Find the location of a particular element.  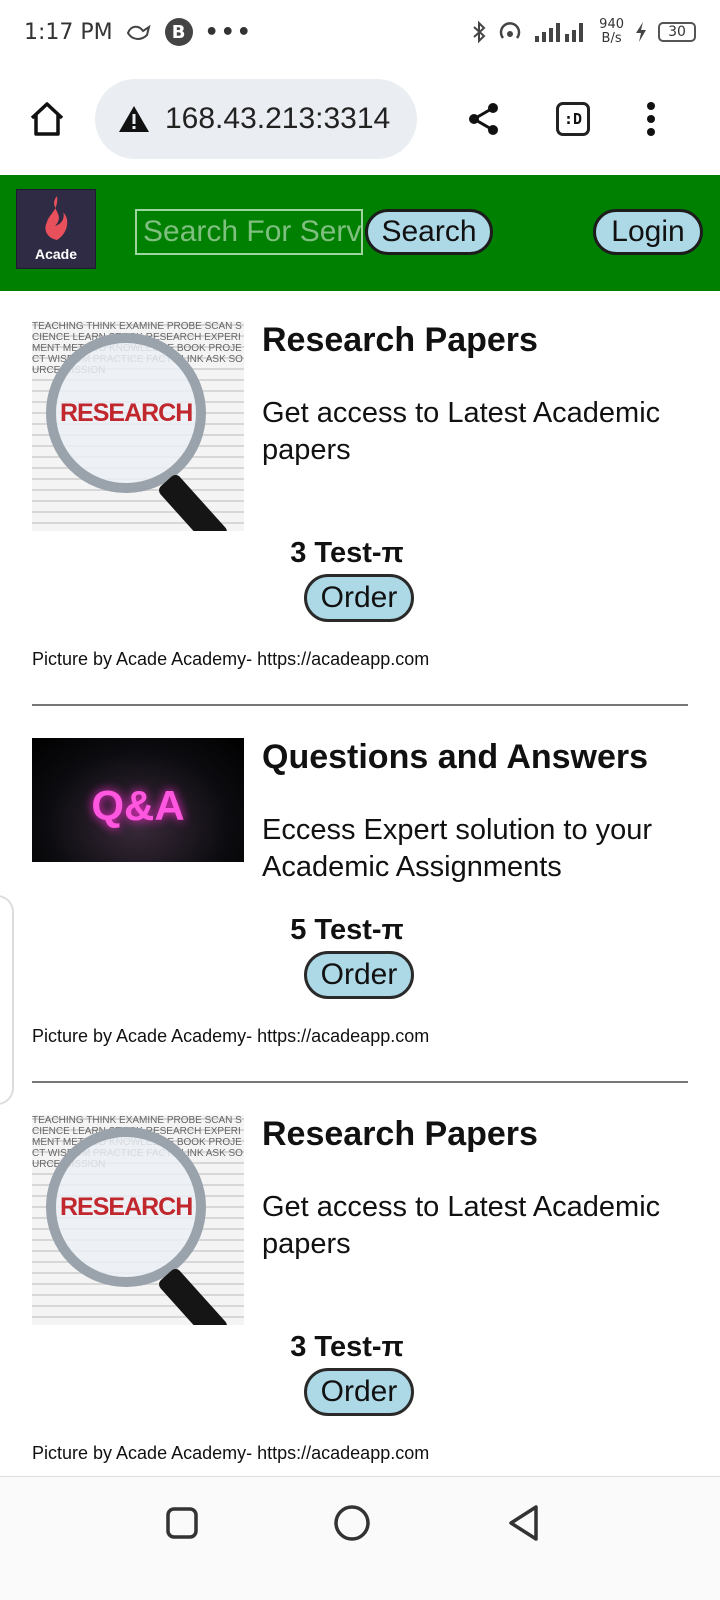

search-input is located at coordinates (249, 232).